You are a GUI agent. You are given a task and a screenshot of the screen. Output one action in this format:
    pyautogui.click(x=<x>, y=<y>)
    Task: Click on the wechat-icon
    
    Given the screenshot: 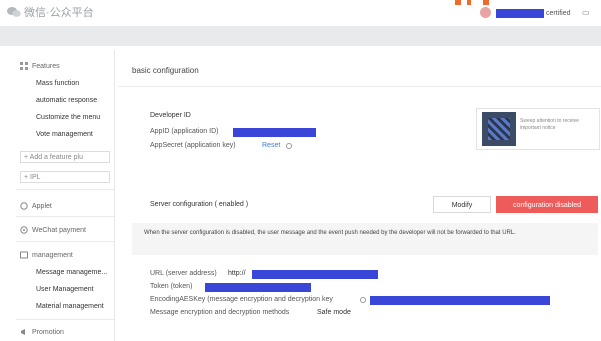 What is the action you would take?
    pyautogui.click(x=14, y=12)
    